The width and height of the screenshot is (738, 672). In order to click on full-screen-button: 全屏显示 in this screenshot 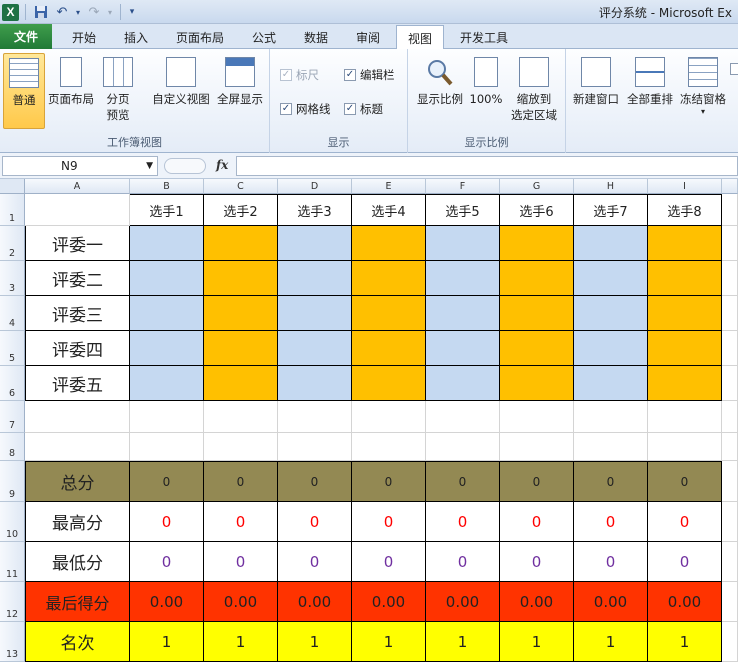, I will do `click(240, 82)`.